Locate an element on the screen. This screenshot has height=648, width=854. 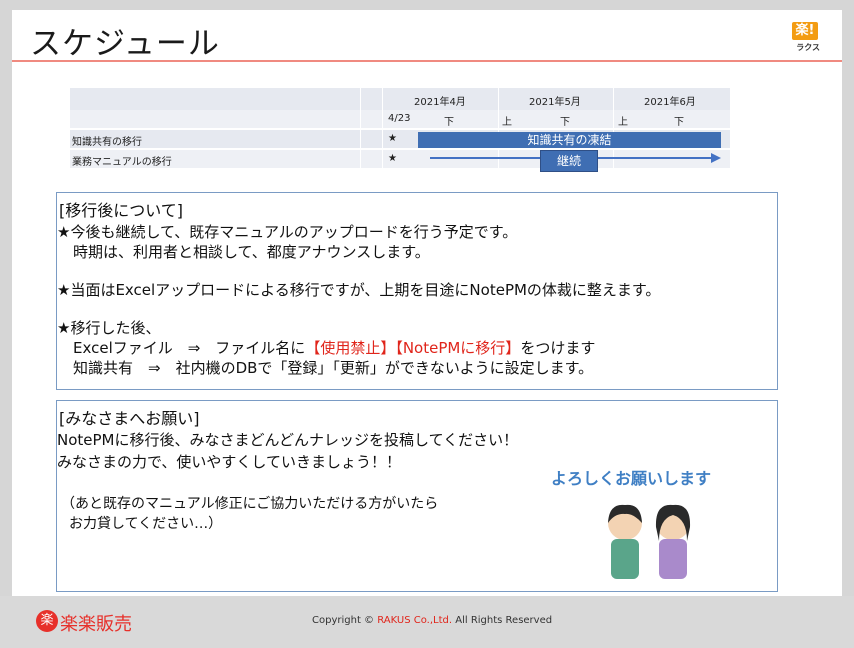
continue-tag: 継続 is located at coordinates (569, 161).